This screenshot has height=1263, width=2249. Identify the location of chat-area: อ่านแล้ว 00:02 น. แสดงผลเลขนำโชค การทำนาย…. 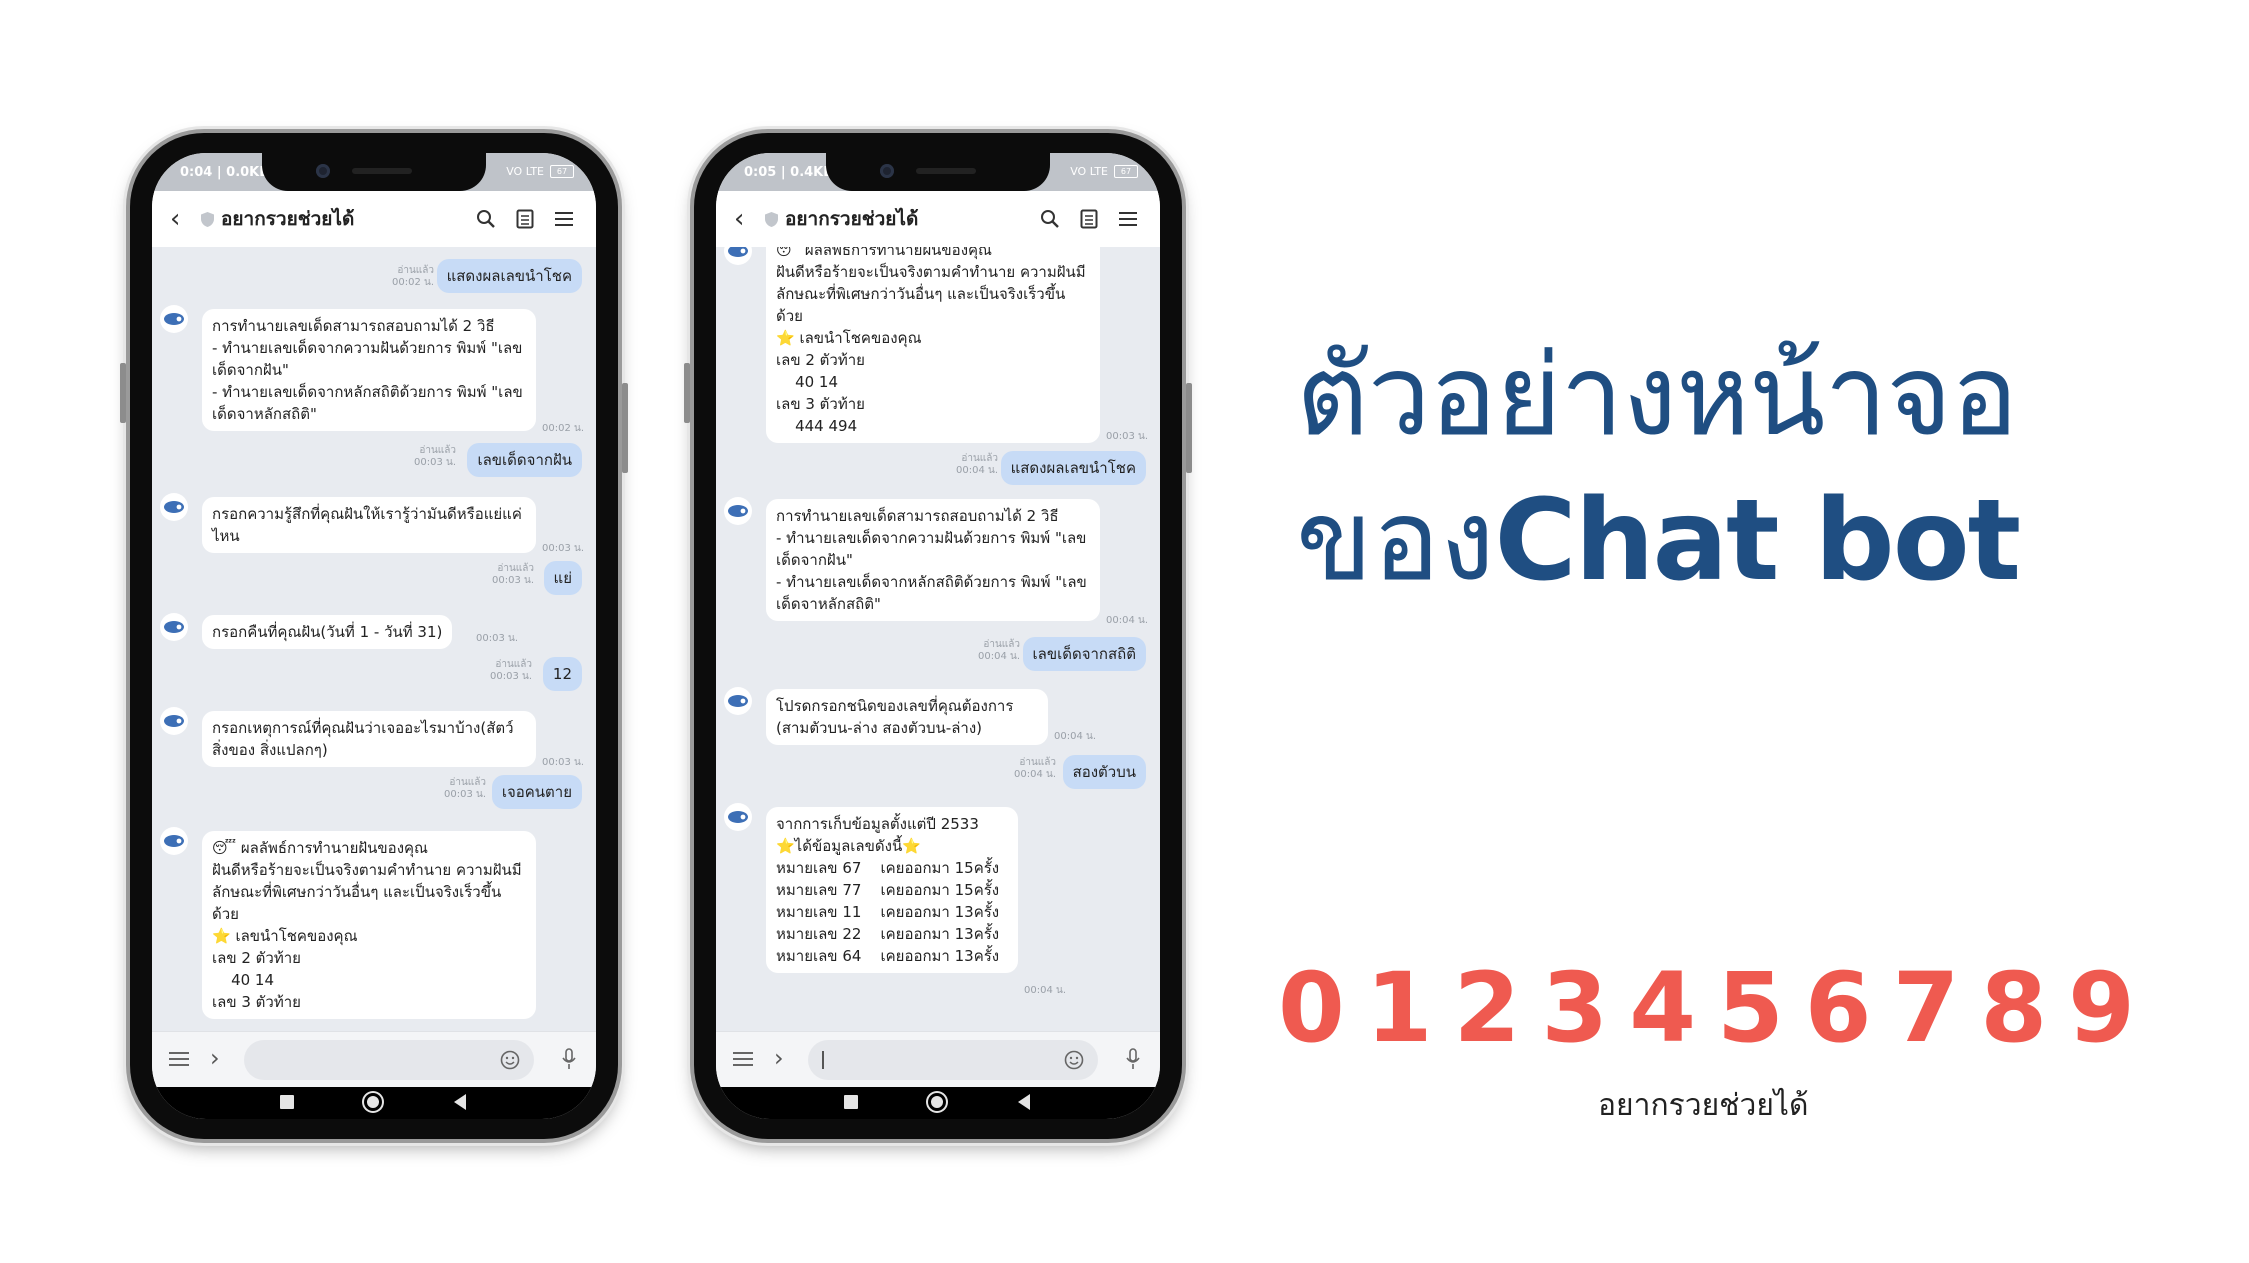
(374, 639).